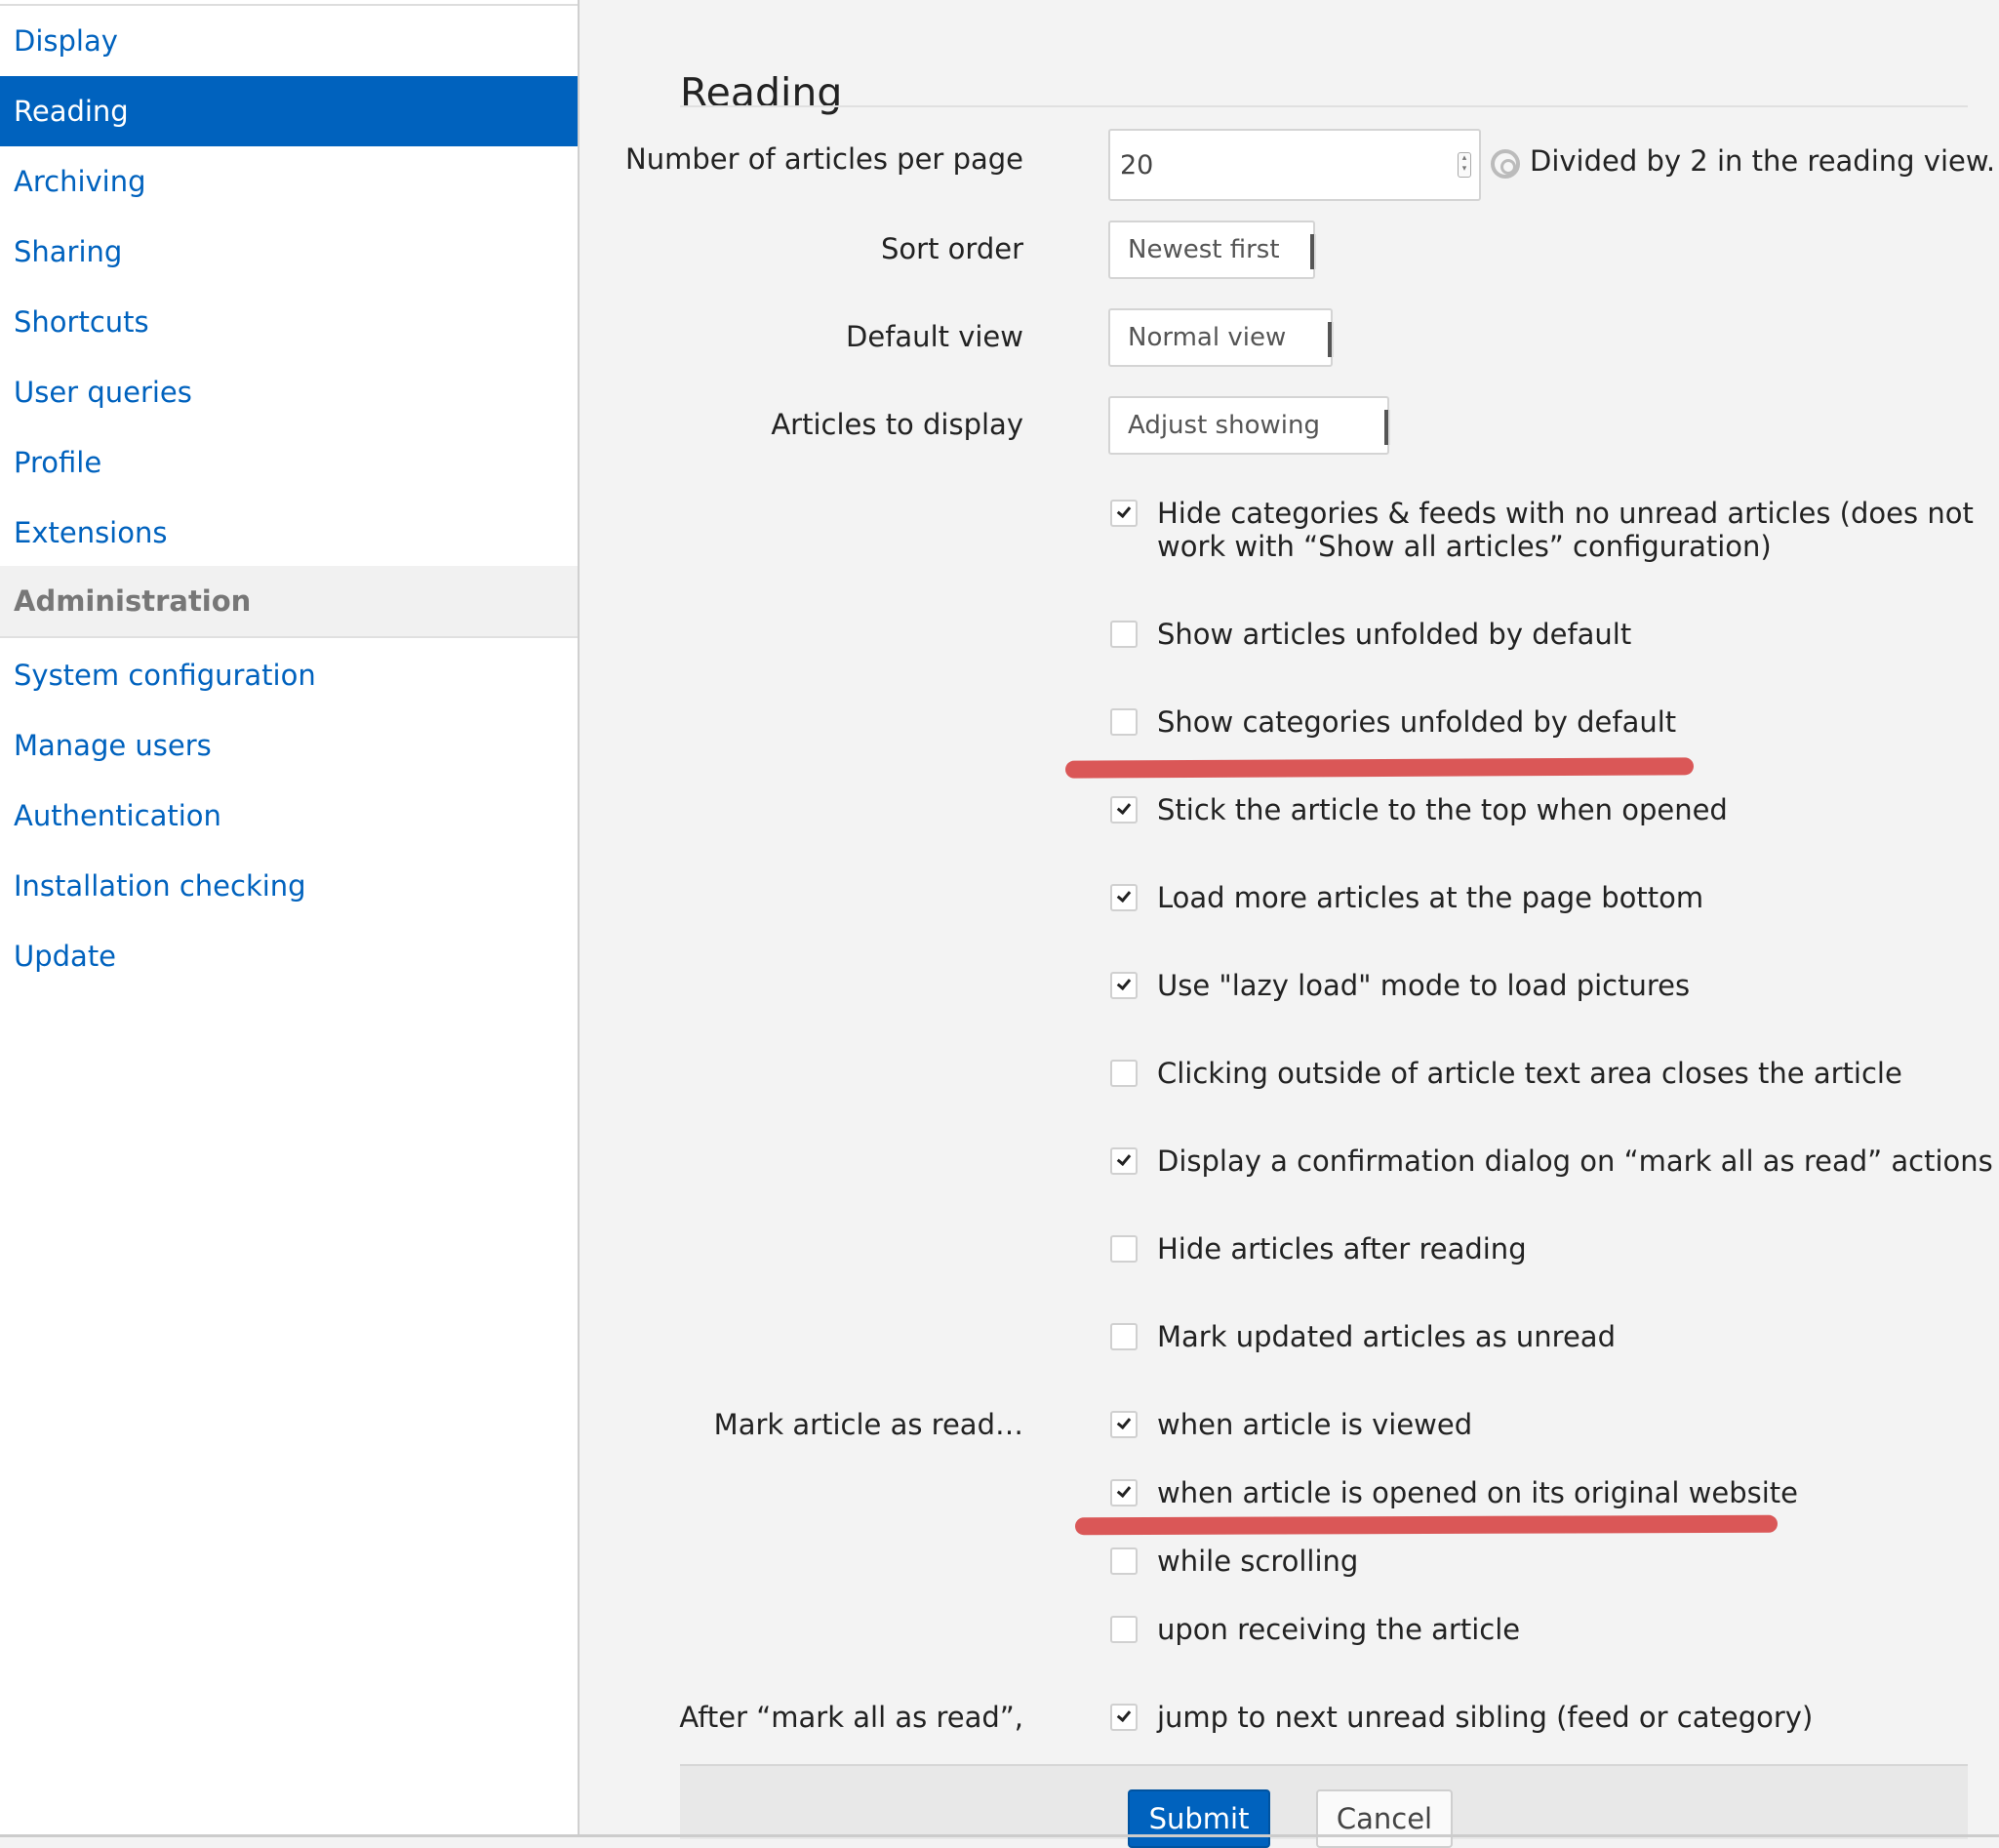 This screenshot has width=1999, height=1848. Describe the element at coordinates (1465, 165) in the screenshot. I see `spinner-arrows-icon: ▴ ▾` at that location.